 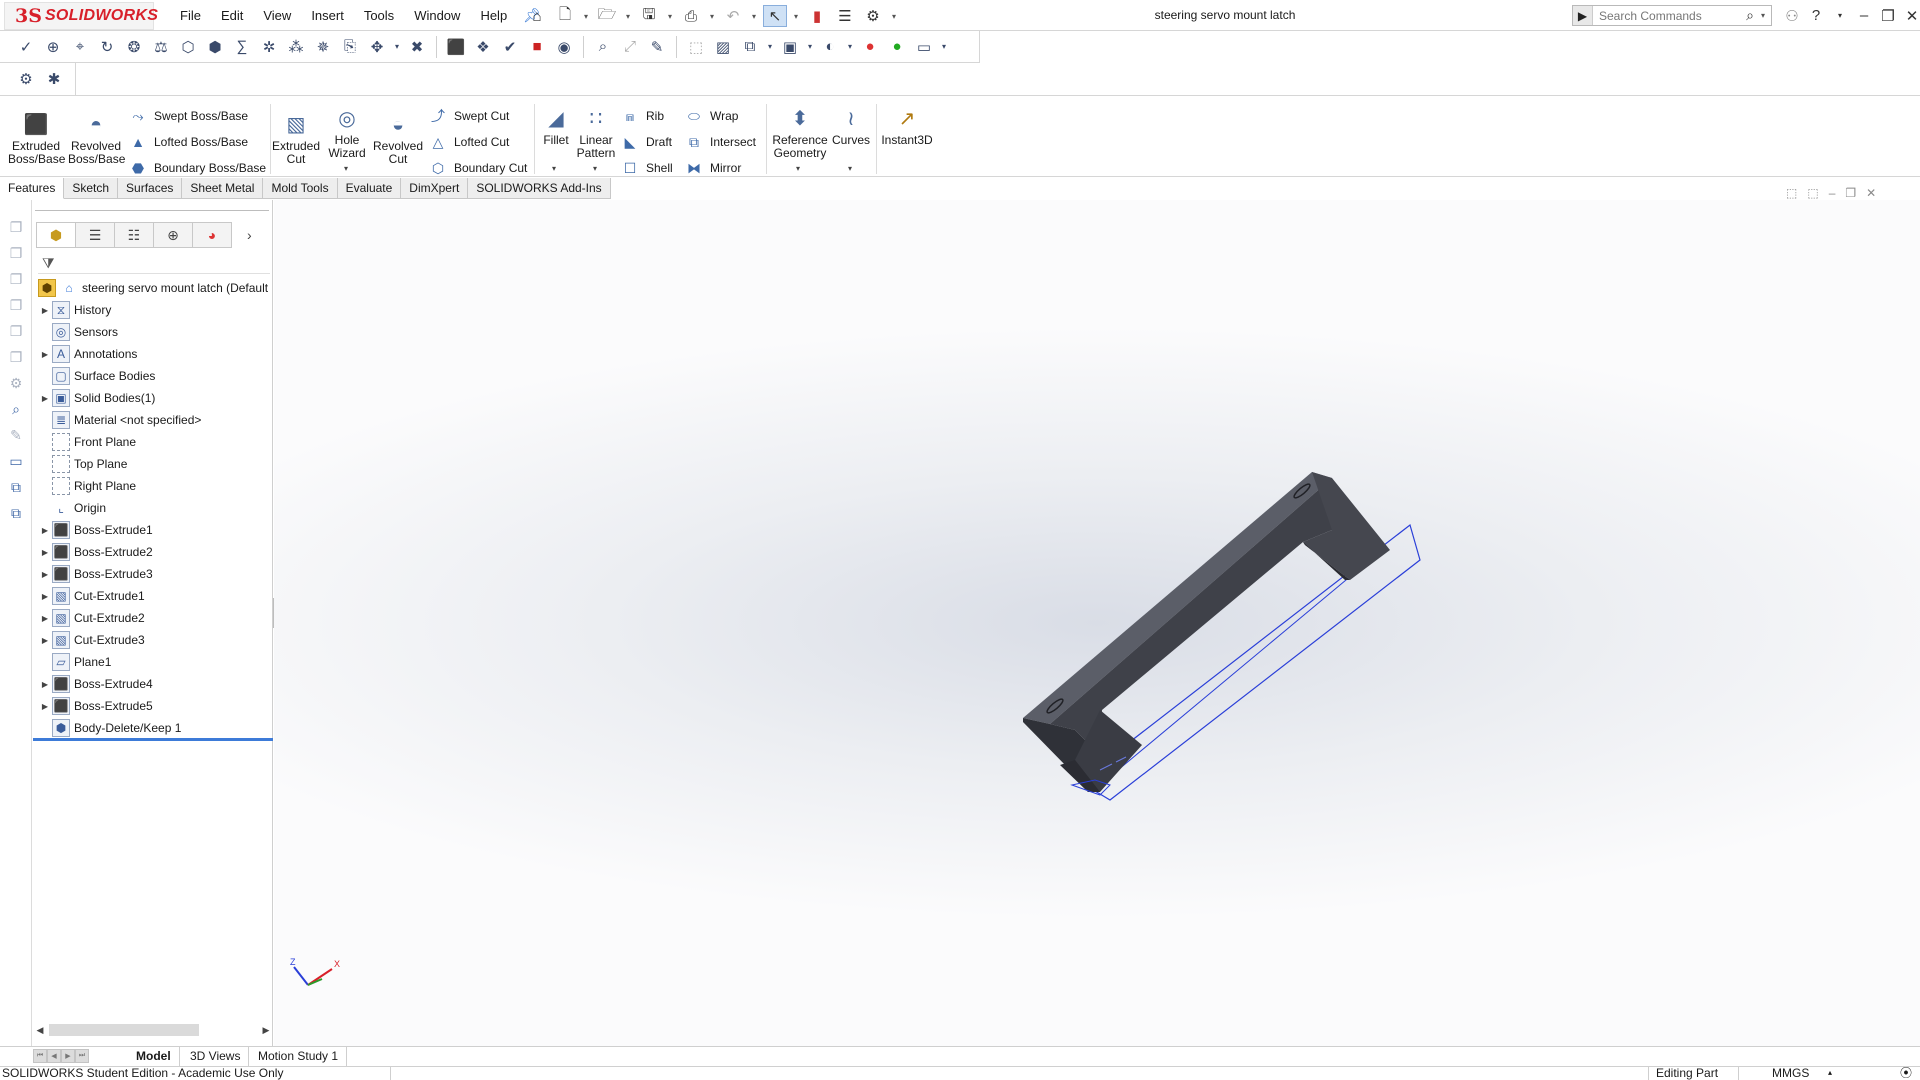 I want to click on check-icon: ⬢, so click(x=215, y=47).